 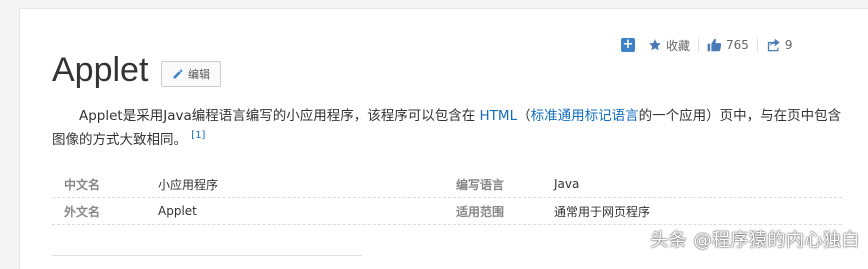 I want to click on pencil-icon, so click(x=178, y=74).